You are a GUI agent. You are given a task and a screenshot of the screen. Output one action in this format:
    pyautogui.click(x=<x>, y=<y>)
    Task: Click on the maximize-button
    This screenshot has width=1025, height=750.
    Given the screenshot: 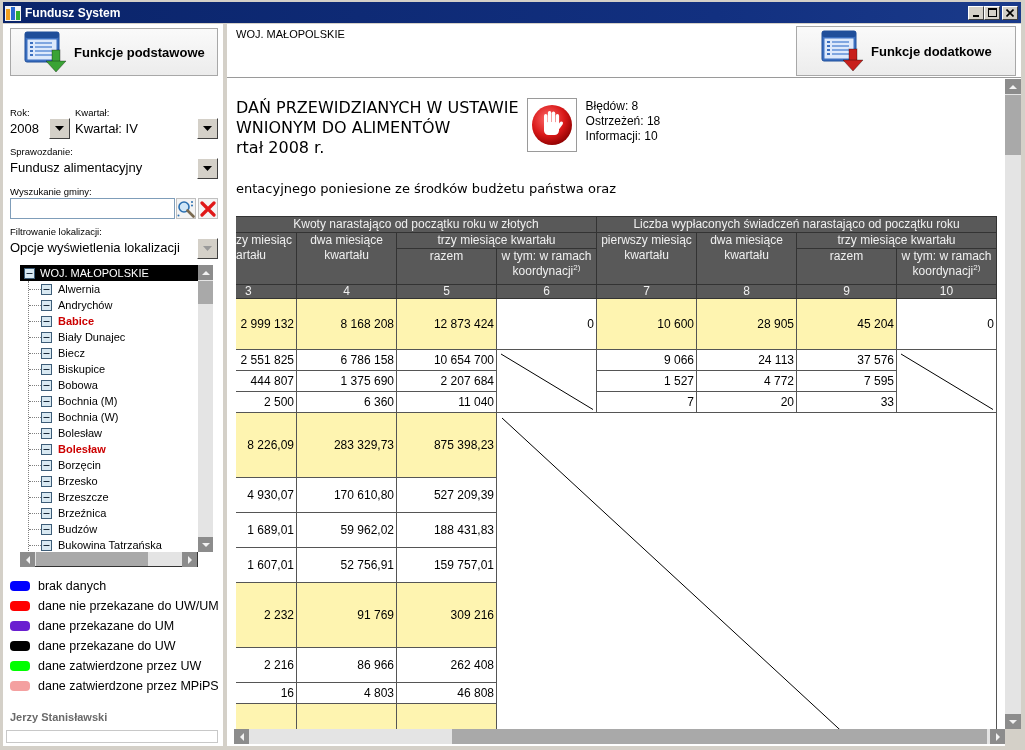 What is the action you would take?
    pyautogui.click(x=992, y=12)
    